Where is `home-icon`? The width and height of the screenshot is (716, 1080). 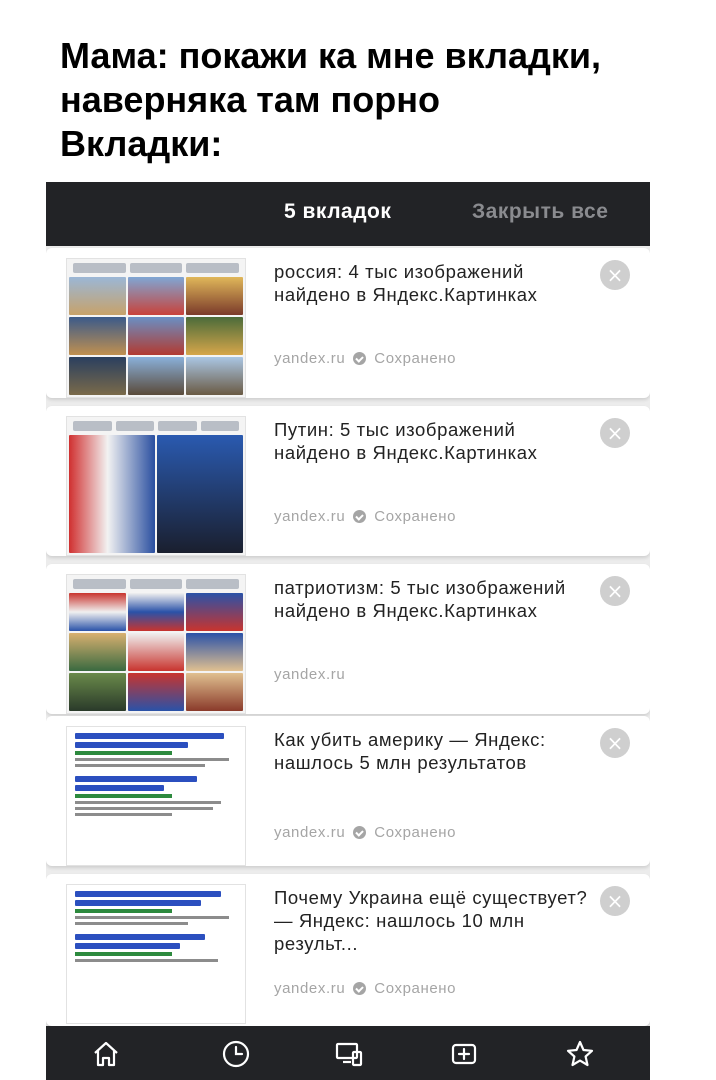 home-icon is located at coordinates (106, 1054).